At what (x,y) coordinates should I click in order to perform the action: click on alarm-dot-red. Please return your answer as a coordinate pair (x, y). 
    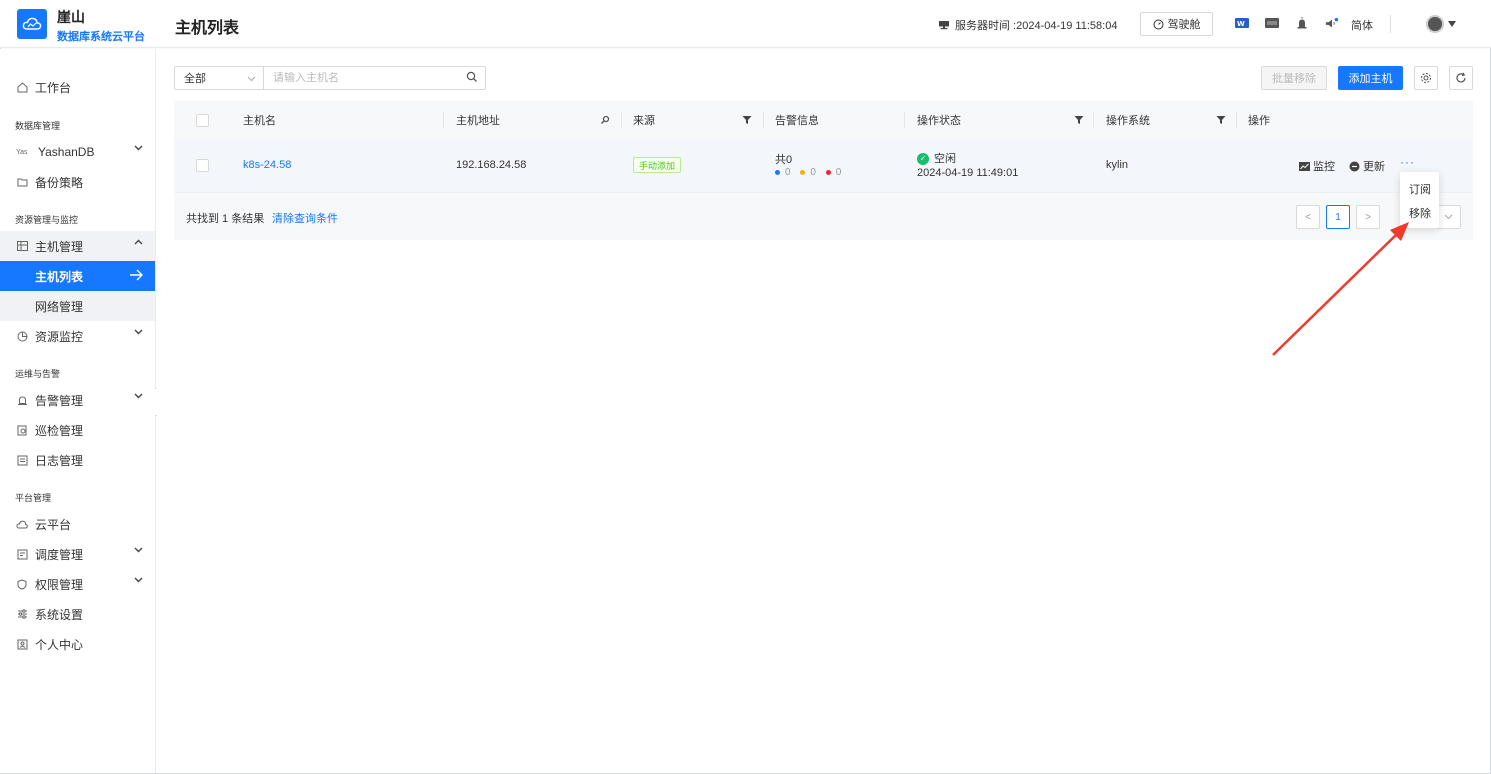
    Looking at the image, I should click on (828, 172).